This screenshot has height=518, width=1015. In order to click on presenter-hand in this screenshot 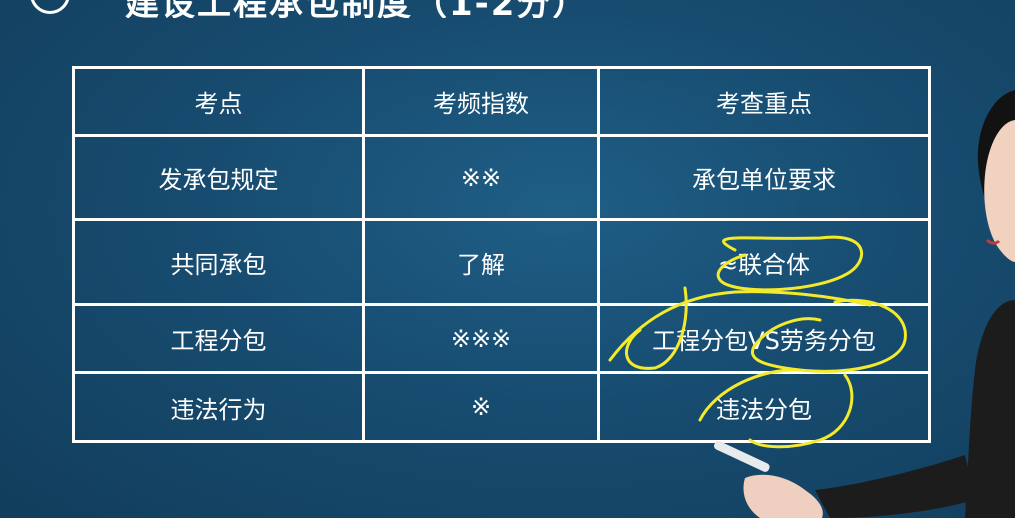, I will do `click(783, 496)`.